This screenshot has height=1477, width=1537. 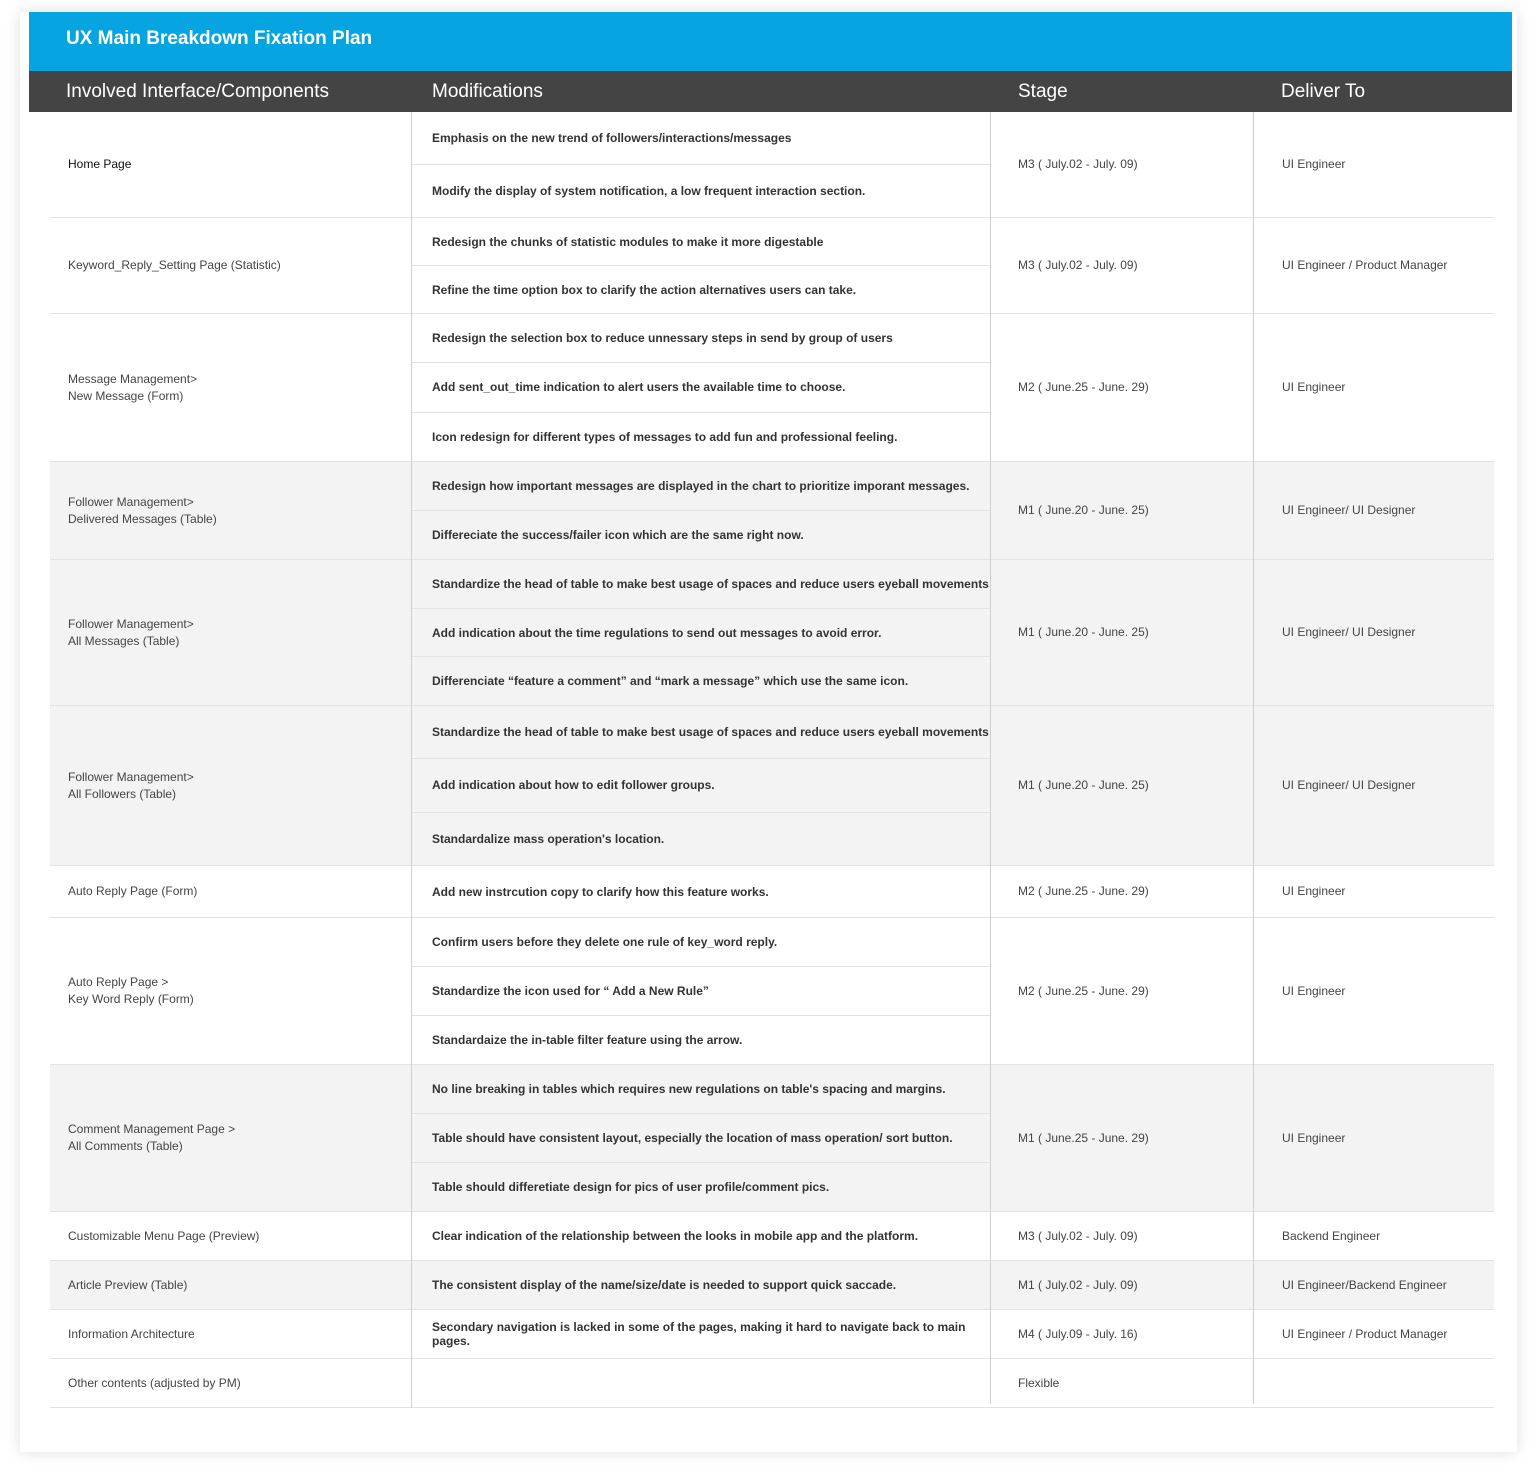 I want to click on interface-cell: Other contents (adjusted by PM), so click(x=230, y=1383).